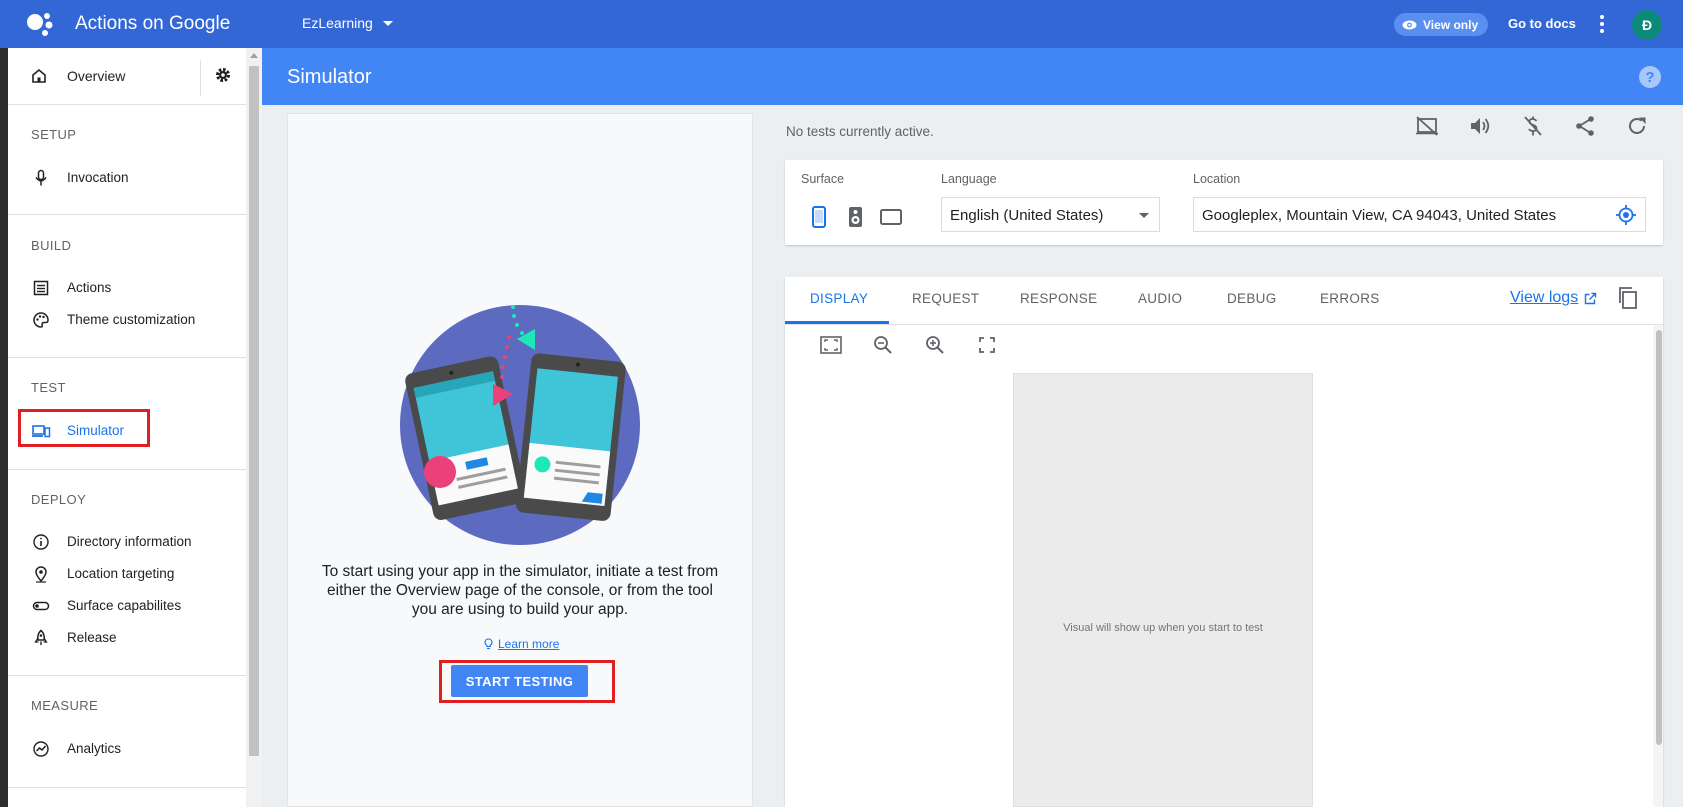 This screenshot has width=1683, height=807. Describe the element at coordinates (945, 298) in the screenshot. I see `tab-request: REQUEST` at that location.